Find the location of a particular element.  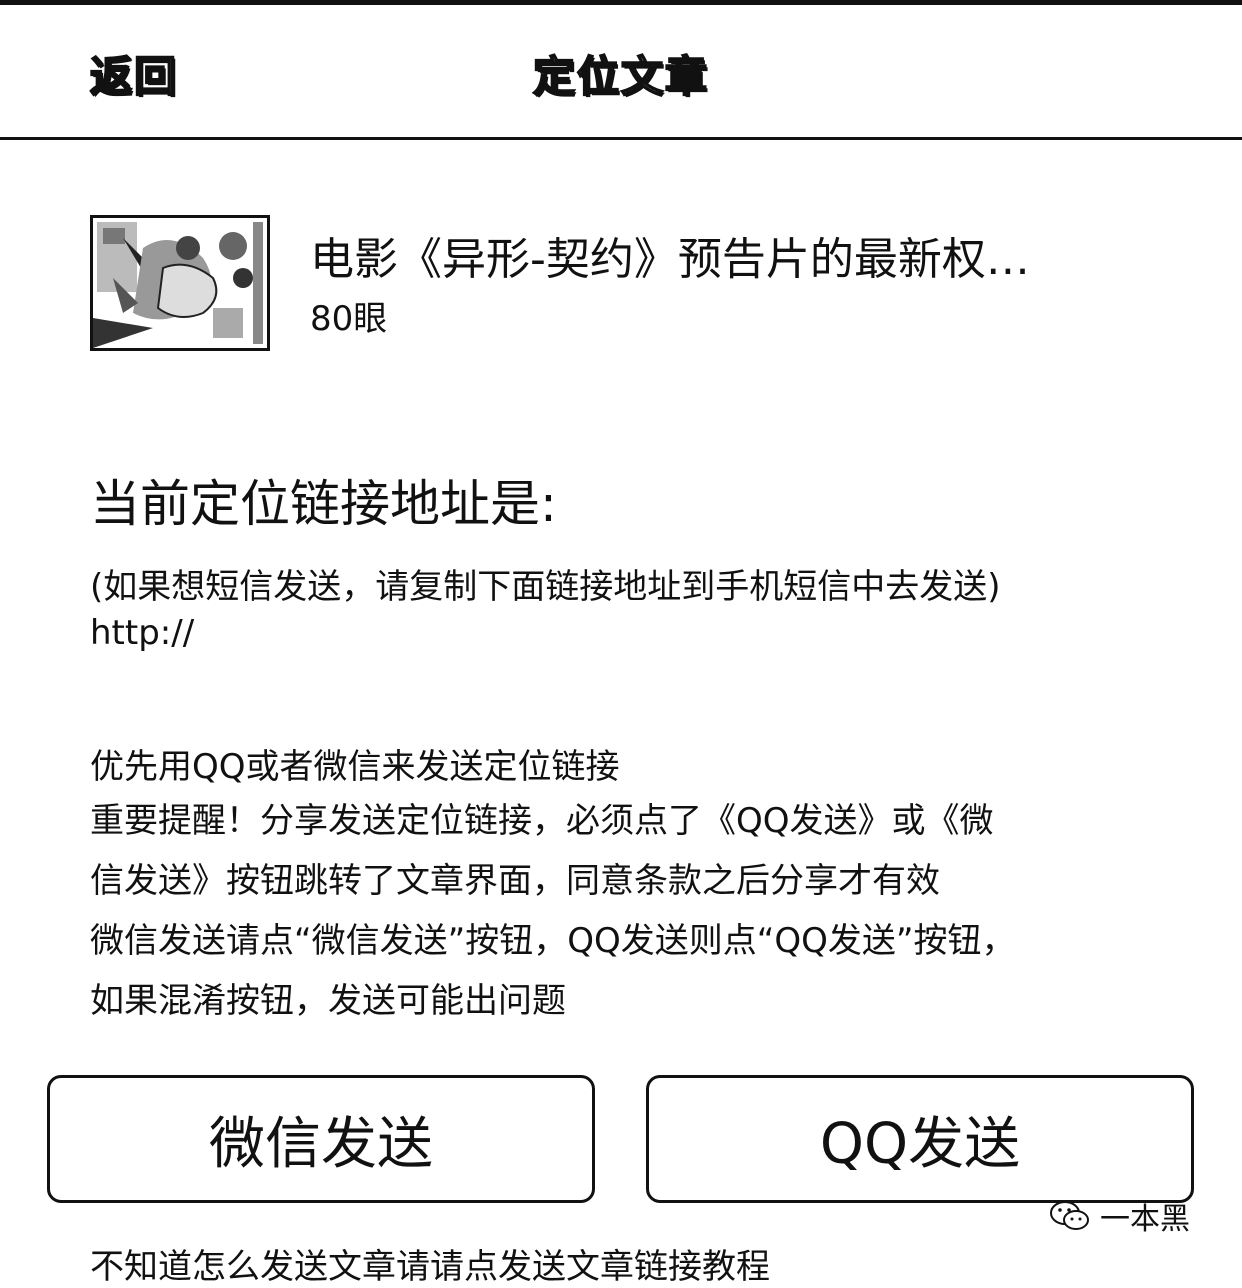

movie-poster-thumbnail-icon is located at coordinates (180, 283).